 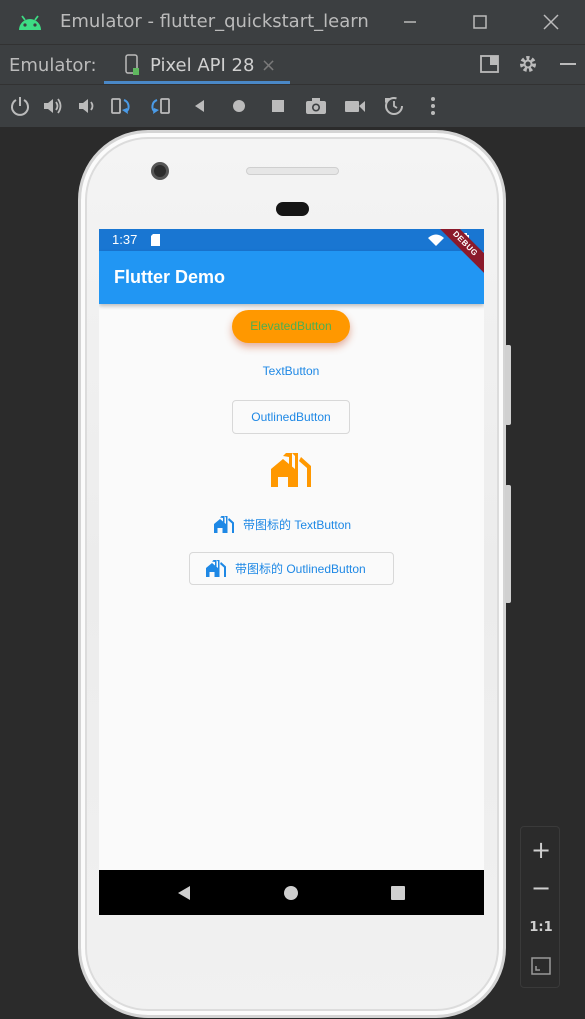 I want to click on gear-icon, so click(x=528, y=64).